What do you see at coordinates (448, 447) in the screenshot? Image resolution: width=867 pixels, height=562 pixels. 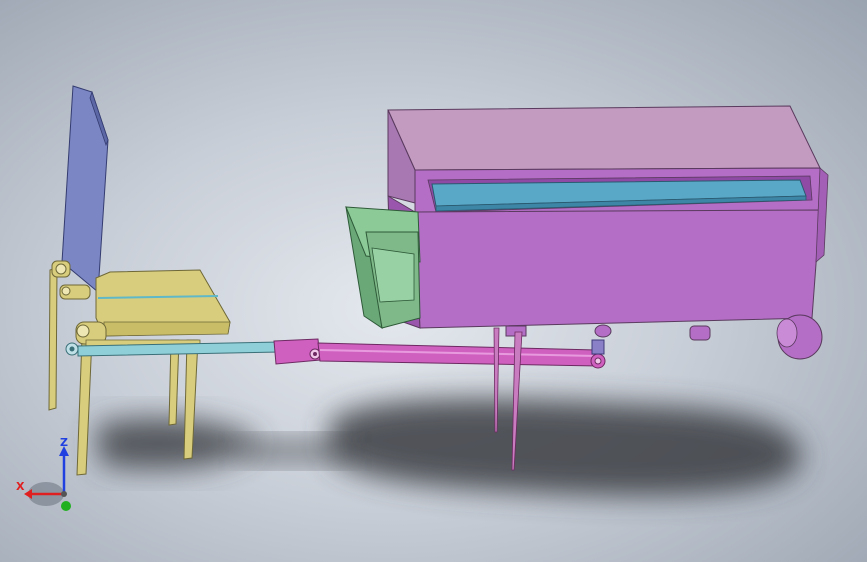 I see `floor-shadow` at bounding box center [448, 447].